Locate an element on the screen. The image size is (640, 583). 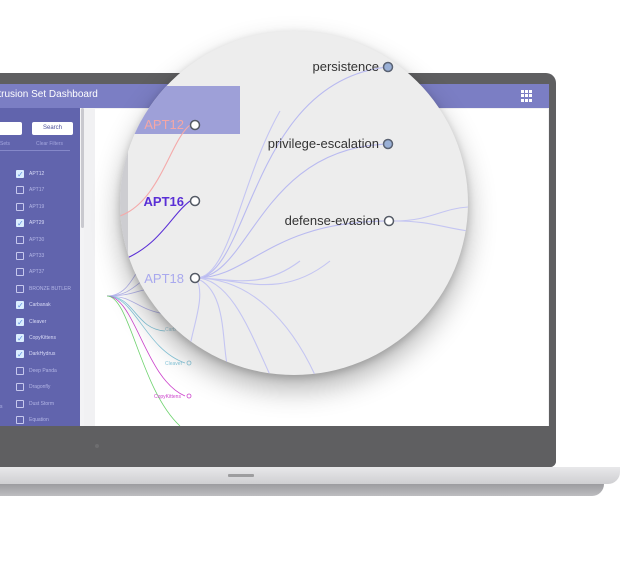
app-title: Intrusion Set Dashboard is located at coordinates (49, 94).